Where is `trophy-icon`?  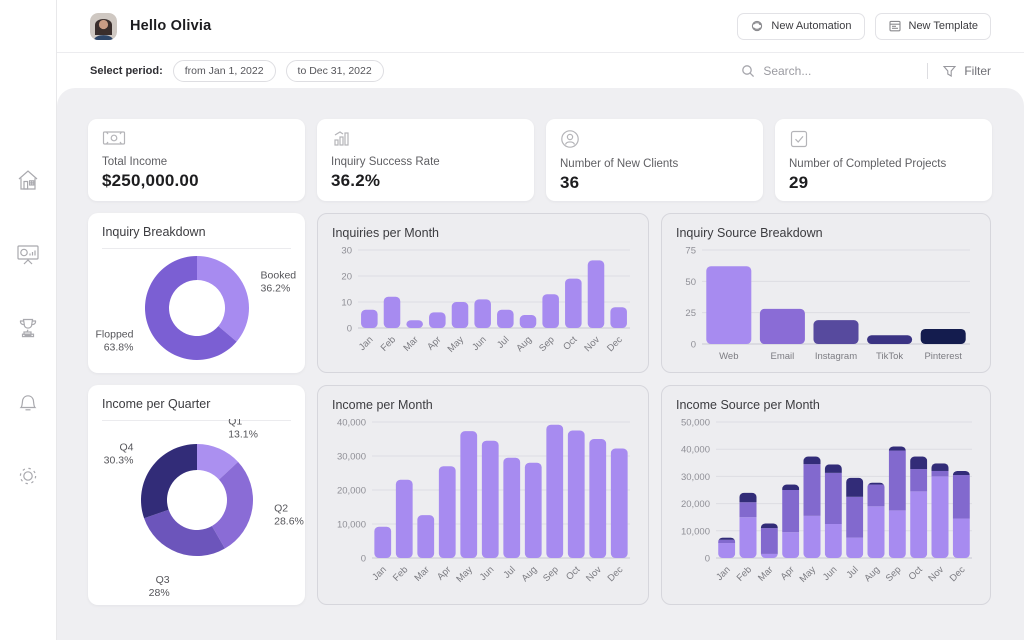 trophy-icon is located at coordinates (28, 328).